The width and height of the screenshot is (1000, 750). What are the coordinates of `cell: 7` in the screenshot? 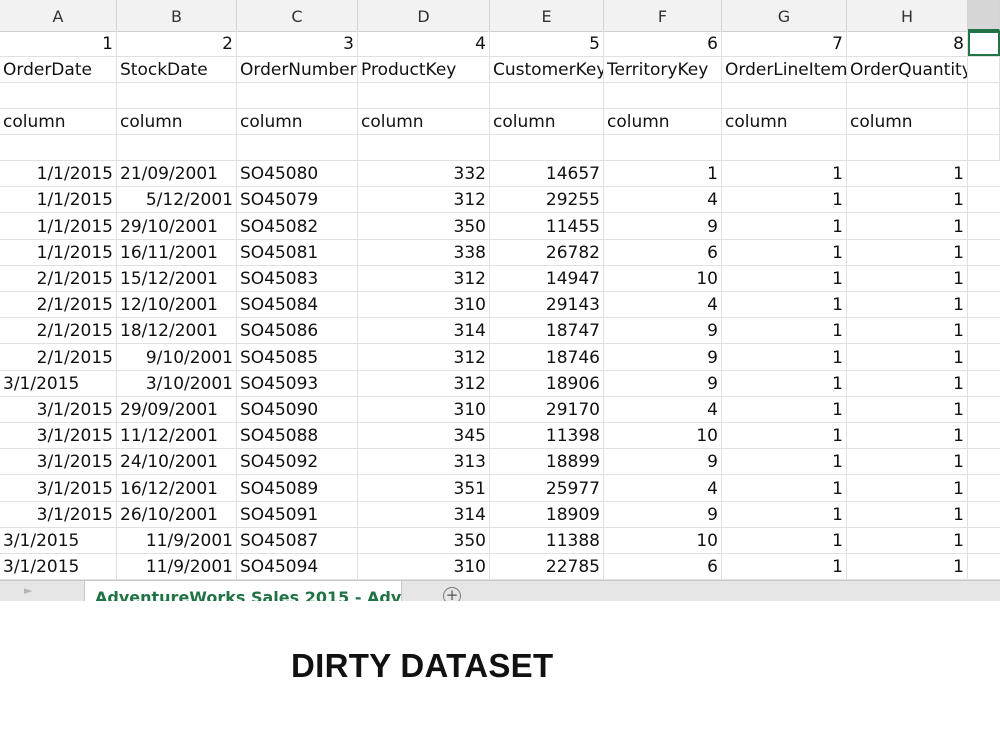 It's located at (784, 43).